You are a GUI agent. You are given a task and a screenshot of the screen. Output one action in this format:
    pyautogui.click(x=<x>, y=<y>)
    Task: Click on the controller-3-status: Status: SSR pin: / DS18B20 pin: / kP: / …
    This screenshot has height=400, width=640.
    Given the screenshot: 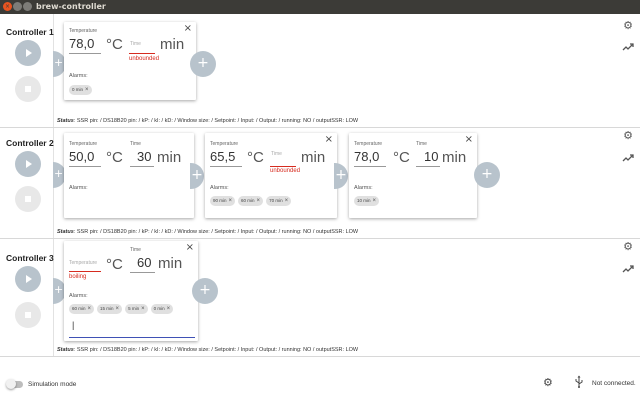 What is the action you would take?
    pyautogui.click(x=208, y=350)
    